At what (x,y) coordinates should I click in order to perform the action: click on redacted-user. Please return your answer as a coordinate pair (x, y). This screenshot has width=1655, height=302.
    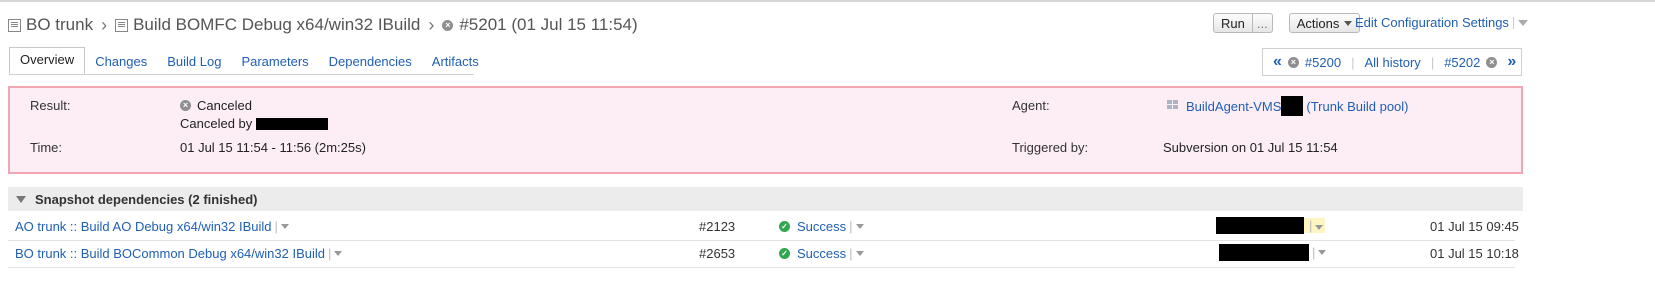
    Looking at the image, I should click on (292, 123).